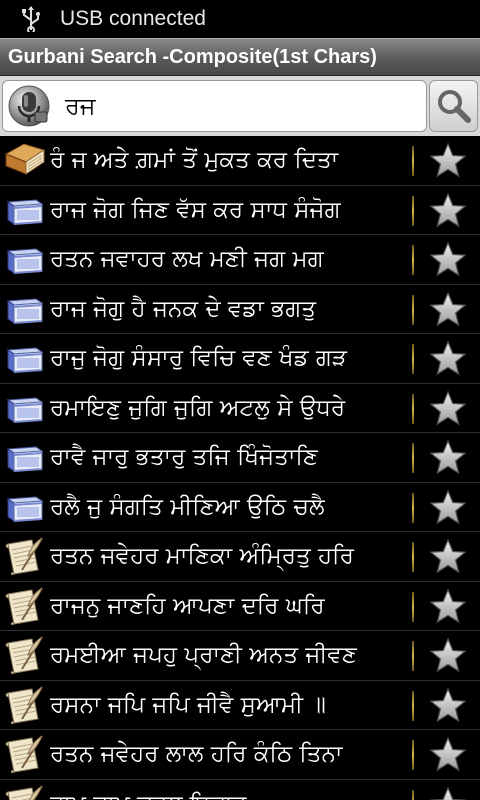  I want to click on list-item: ਰਾਜ ਜੋਗ ਜਿਣ ਵੱਸ ਕਰ ਸਾਧ ਸੰਜੋਗ, so click(240, 210).